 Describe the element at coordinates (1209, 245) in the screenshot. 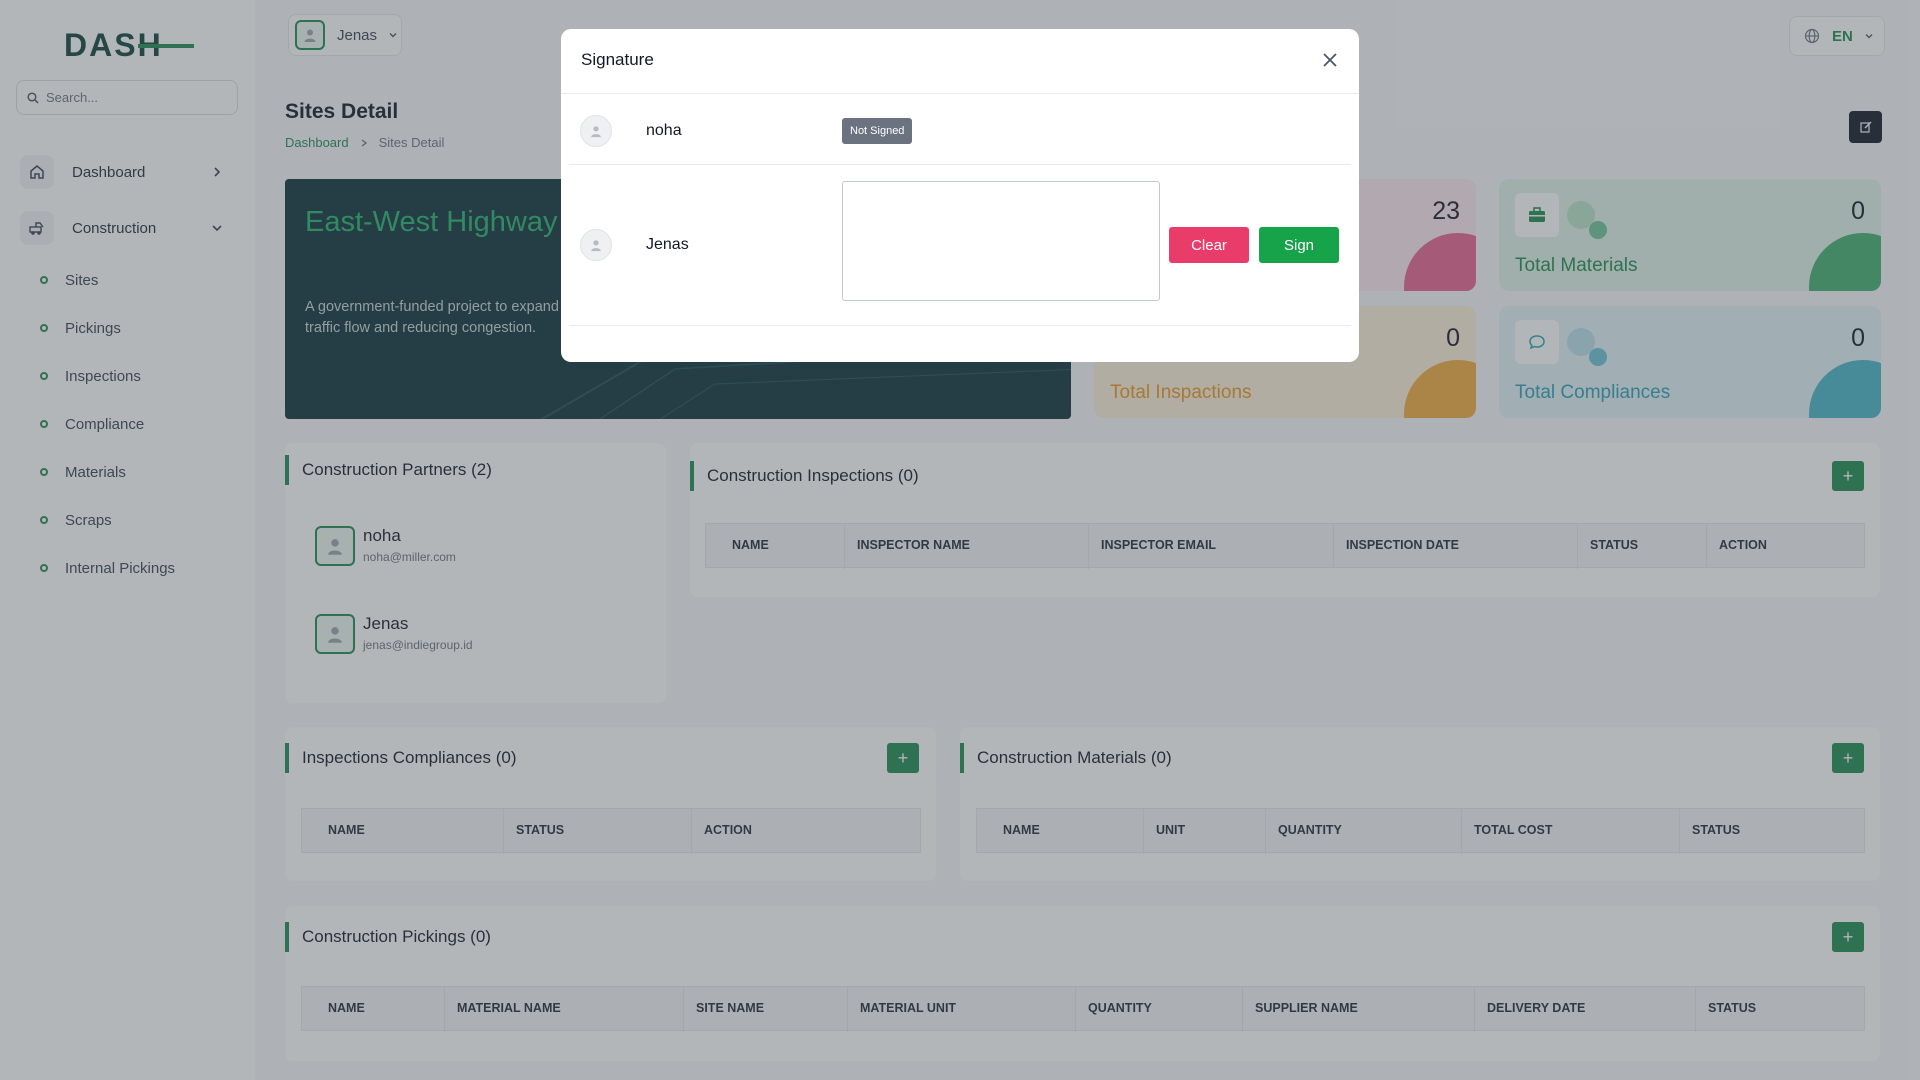

I see `clear-button: Clear` at that location.